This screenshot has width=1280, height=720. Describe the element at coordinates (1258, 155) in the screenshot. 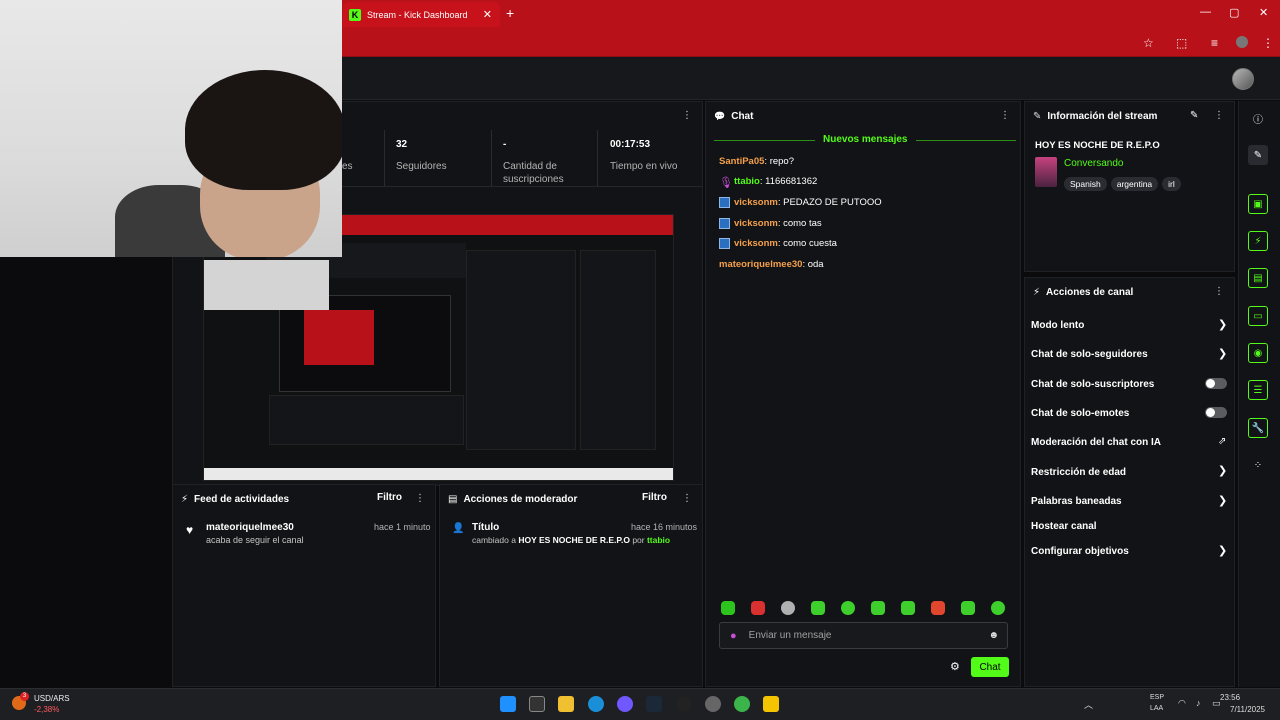

I see `edit-icon: ✎` at that location.